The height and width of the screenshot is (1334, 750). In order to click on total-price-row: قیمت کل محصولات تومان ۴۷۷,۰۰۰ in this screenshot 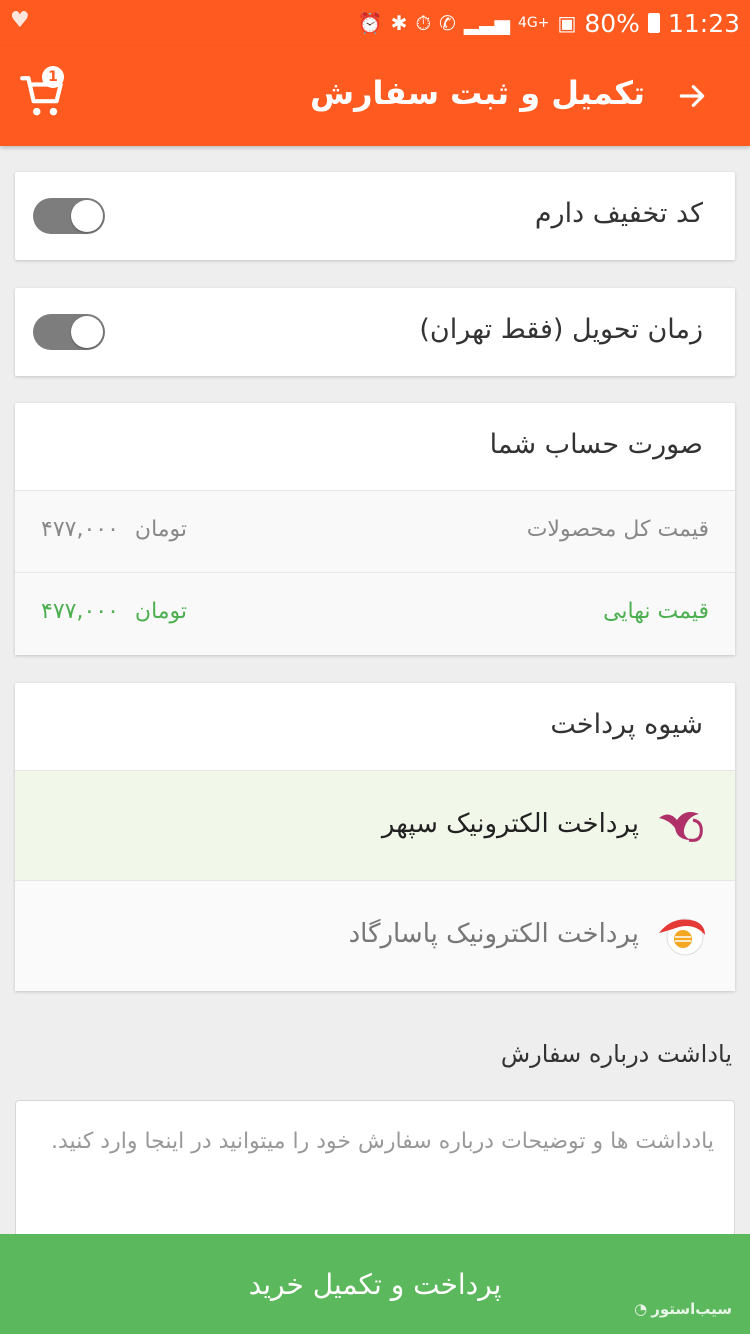, I will do `click(375, 532)`.